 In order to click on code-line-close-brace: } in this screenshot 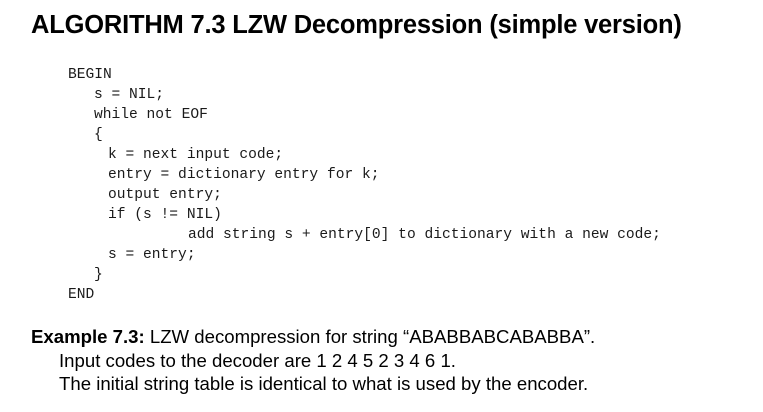, I will do `click(98, 275)`.